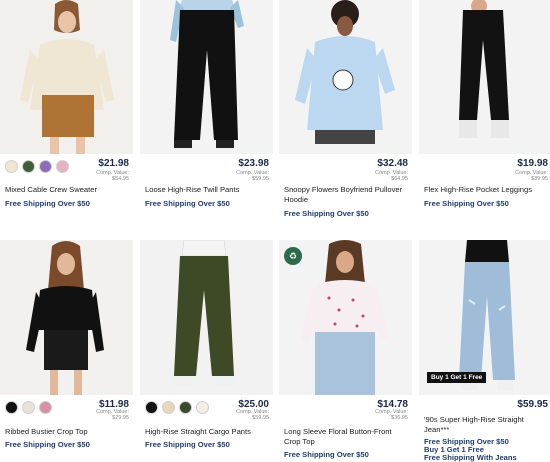 The height and width of the screenshot is (462, 550). Describe the element at coordinates (457, 377) in the screenshot. I see `promo-badge: Buy 1 Get 1 Free` at that location.